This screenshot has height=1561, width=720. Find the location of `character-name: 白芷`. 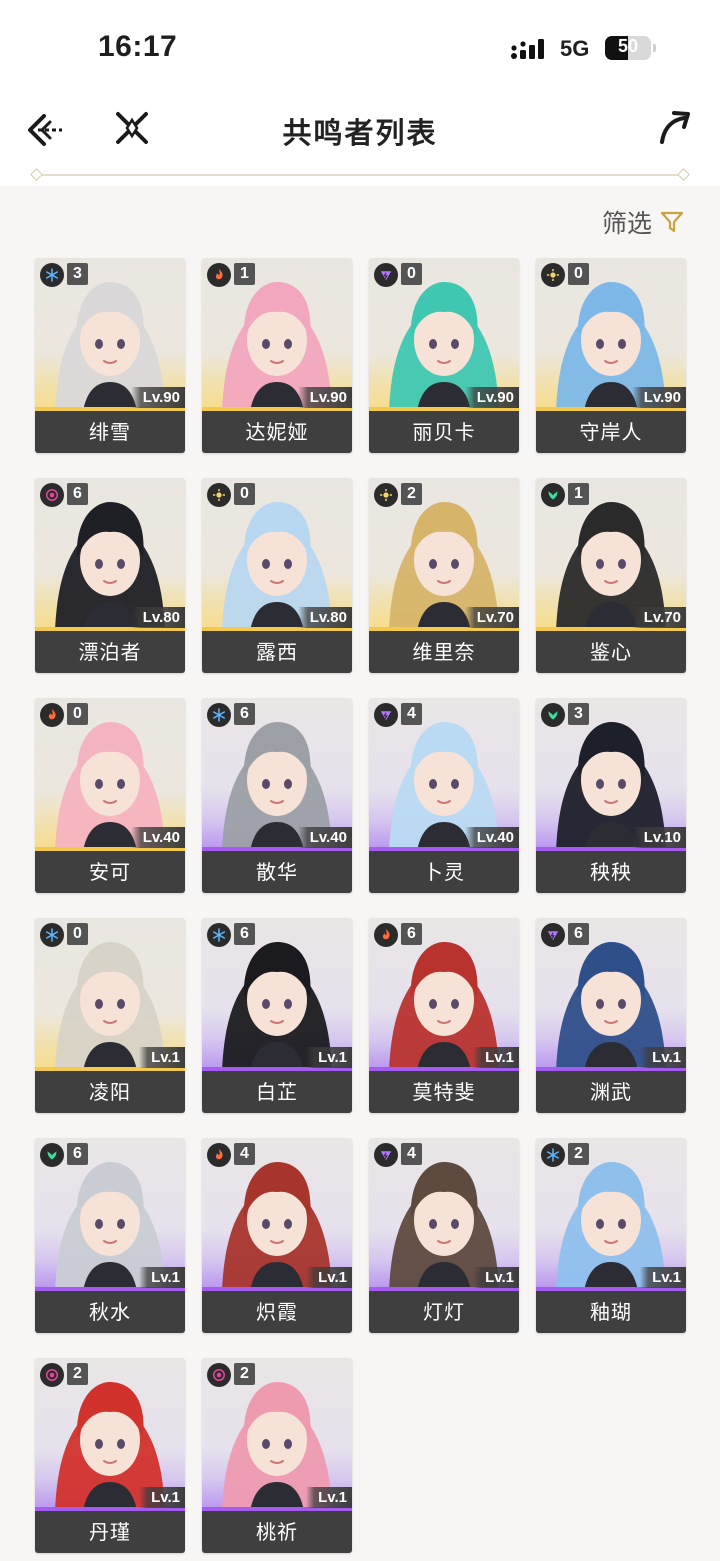

character-name: 白芷 is located at coordinates (277, 1092).